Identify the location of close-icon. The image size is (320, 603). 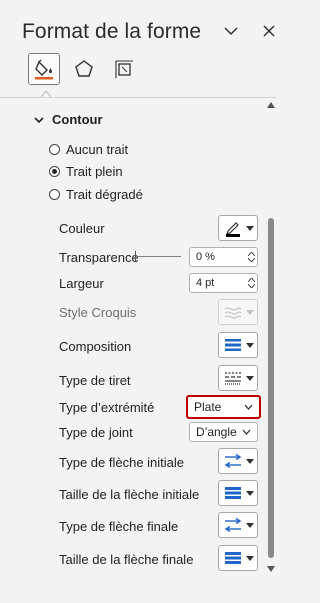
(269, 31).